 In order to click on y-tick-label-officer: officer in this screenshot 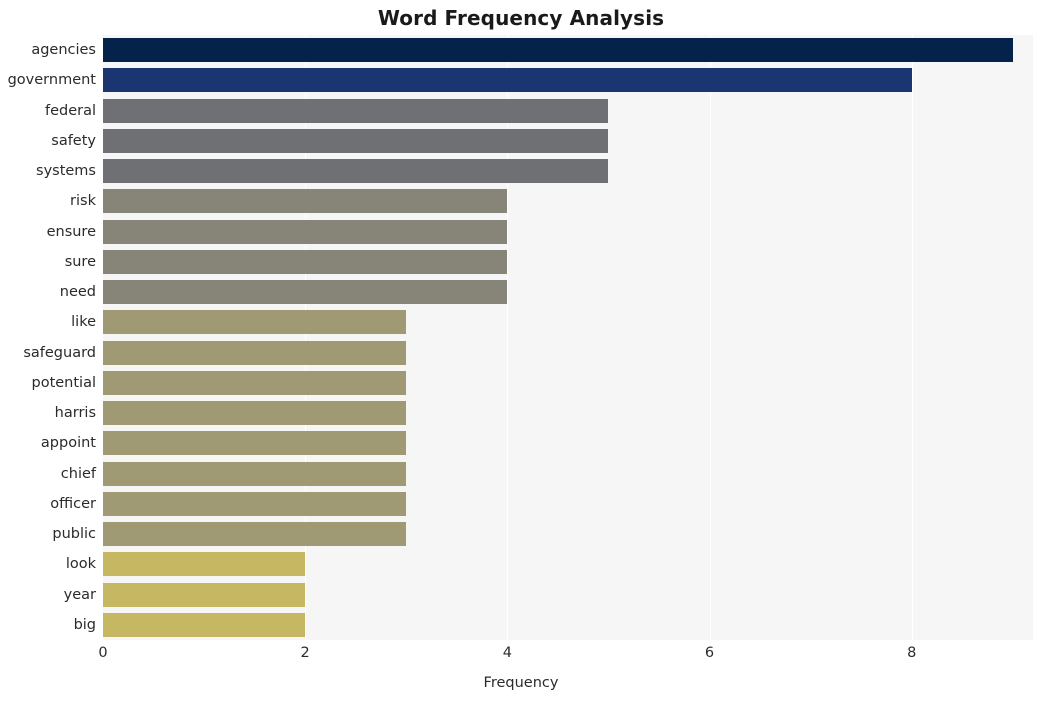, I will do `click(73, 503)`.